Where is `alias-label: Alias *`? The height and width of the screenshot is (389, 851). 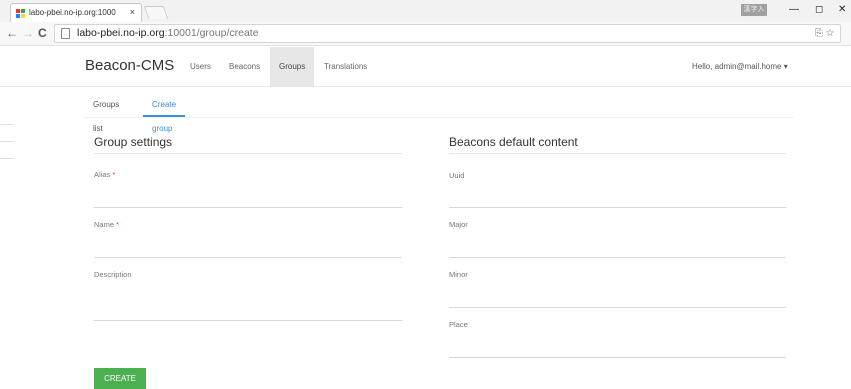
alias-label: Alias * is located at coordinates (105, 174).